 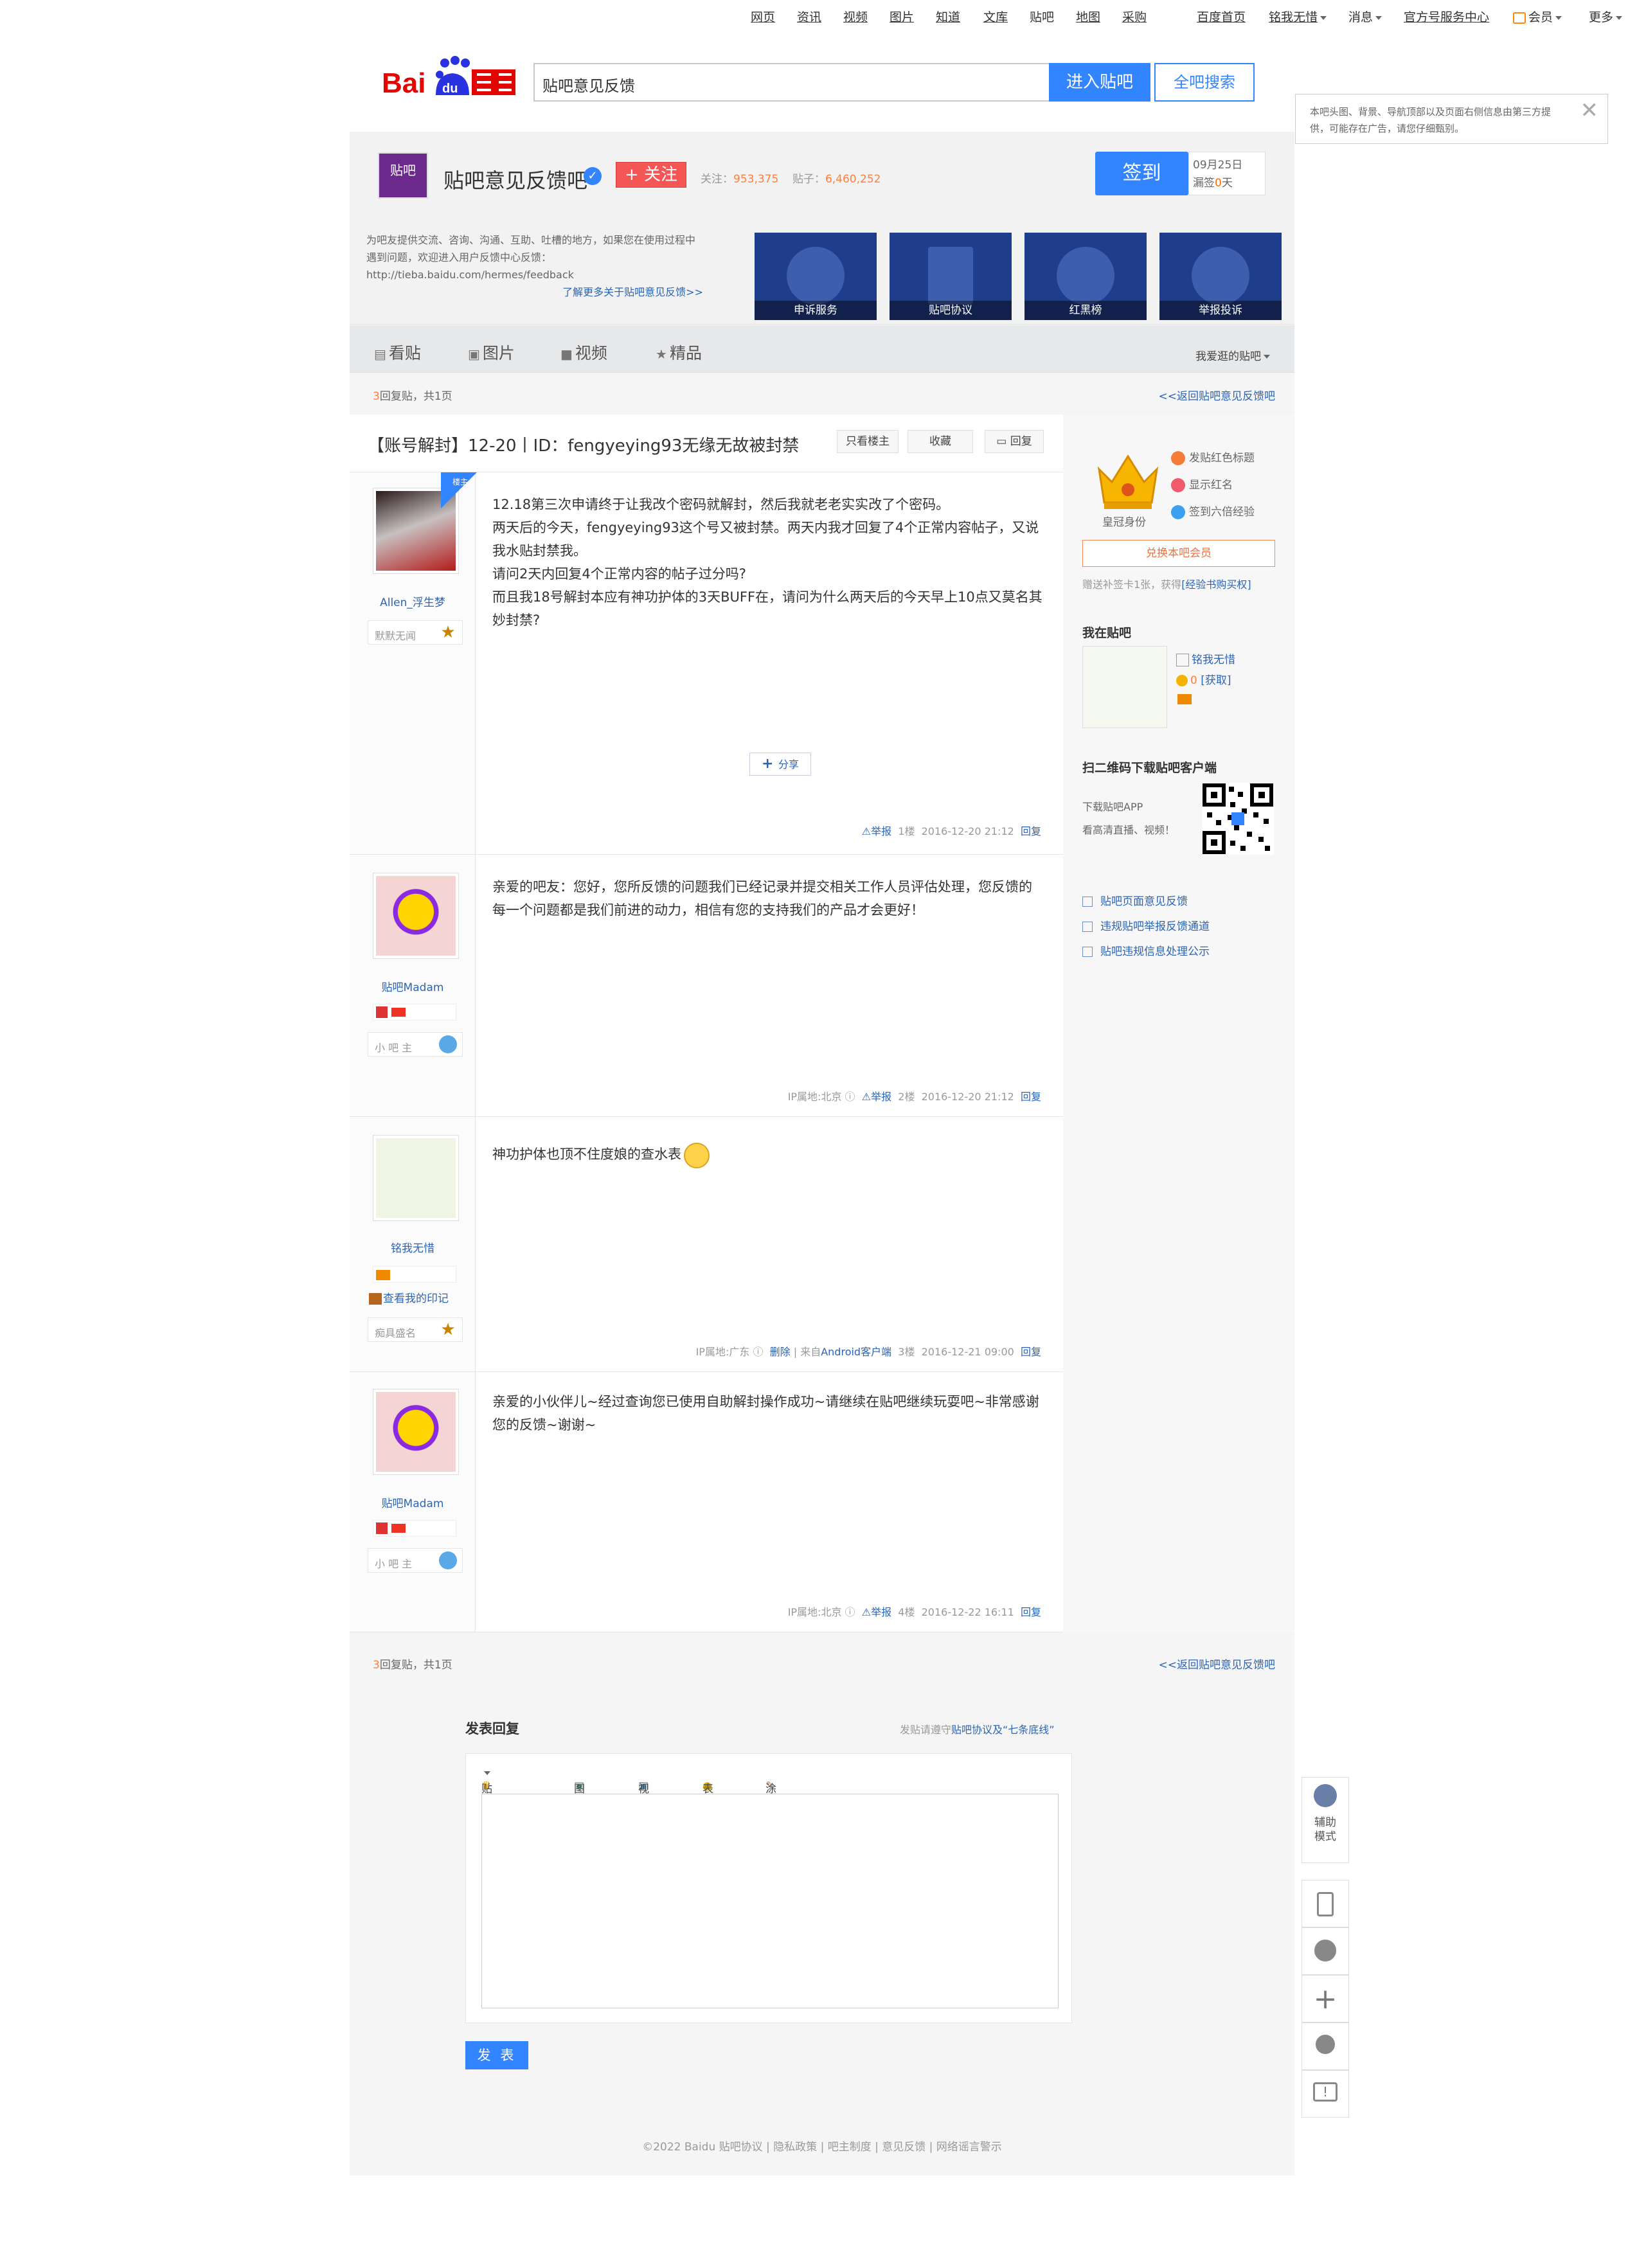 I want to click on bear-icon, so click(x=1325, y=1950).